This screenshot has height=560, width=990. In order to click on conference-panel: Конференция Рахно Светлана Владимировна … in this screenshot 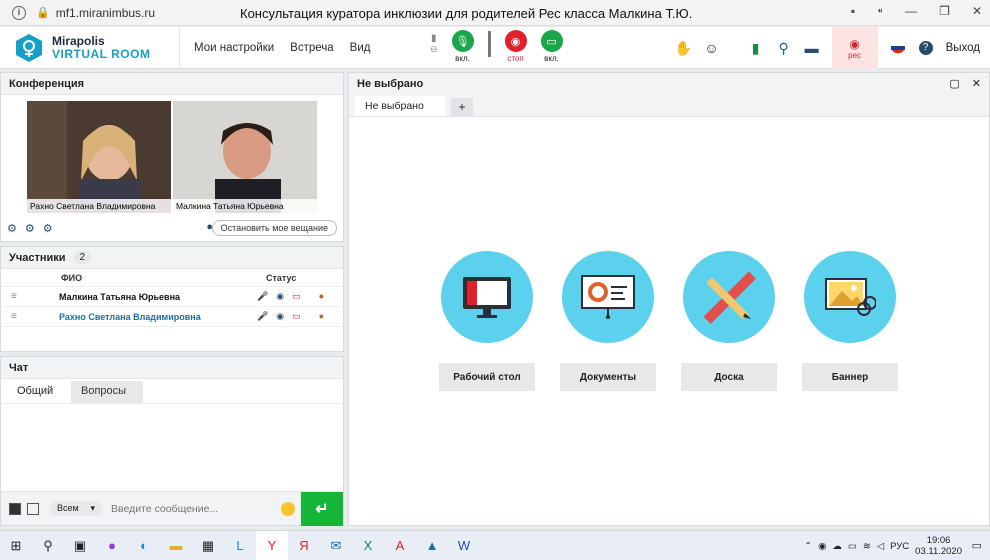, I will do `click(172, 157)`.